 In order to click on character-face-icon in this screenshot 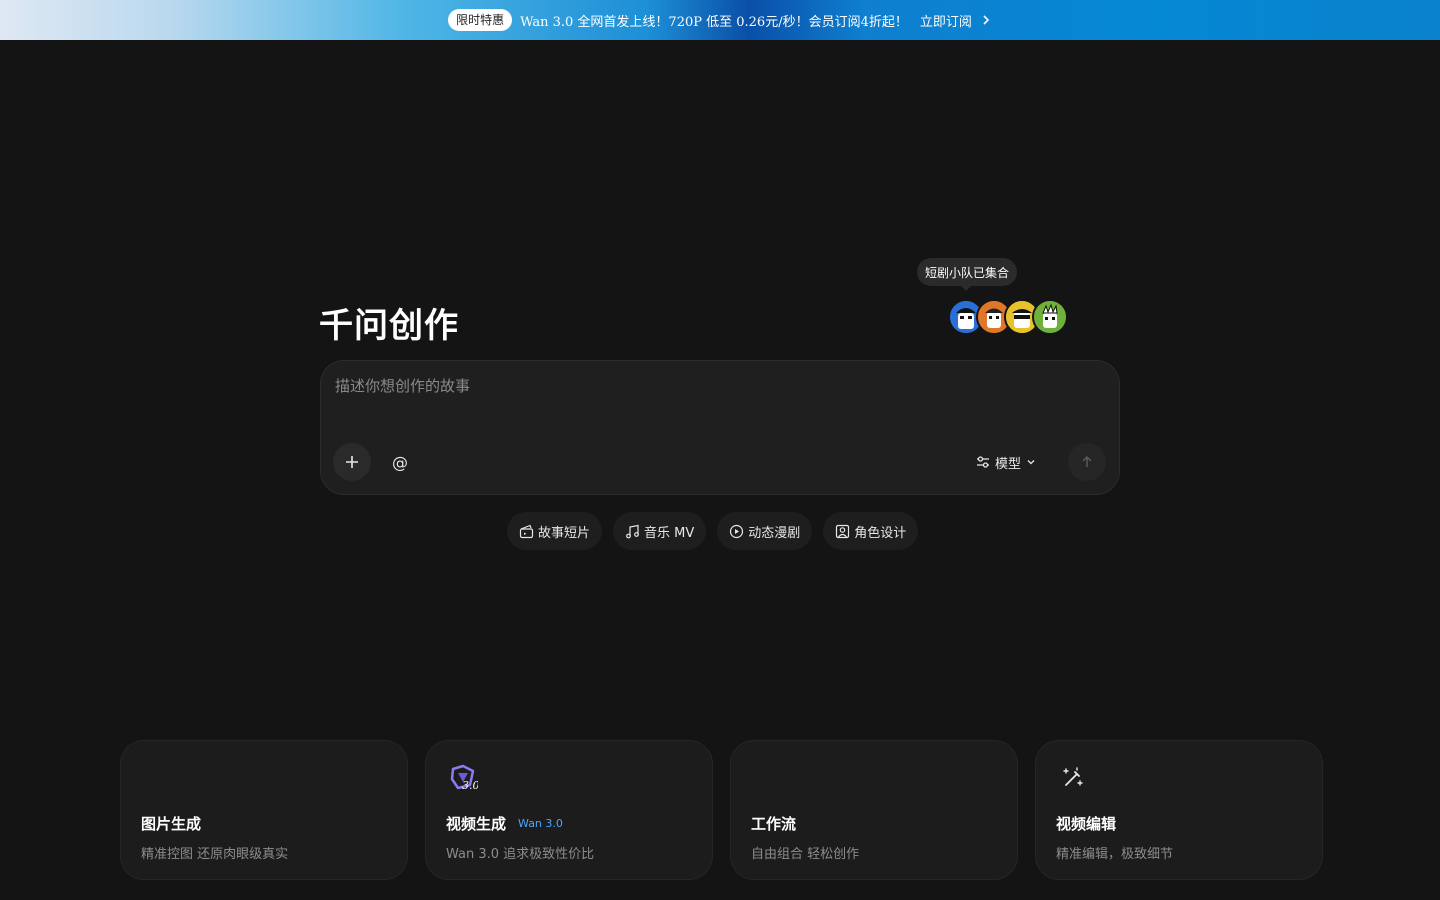, I will do `click(1050, 317)`.